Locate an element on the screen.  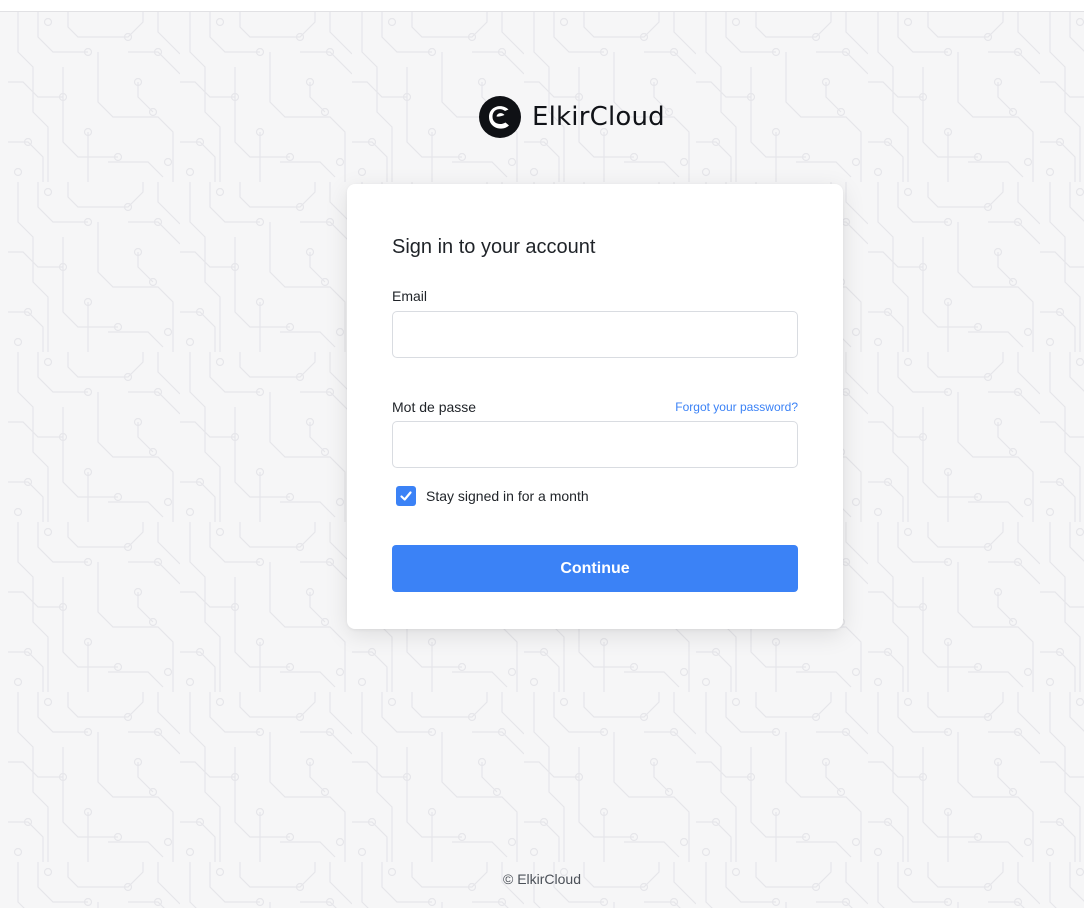
email-field is located at coordinates (595, 334).